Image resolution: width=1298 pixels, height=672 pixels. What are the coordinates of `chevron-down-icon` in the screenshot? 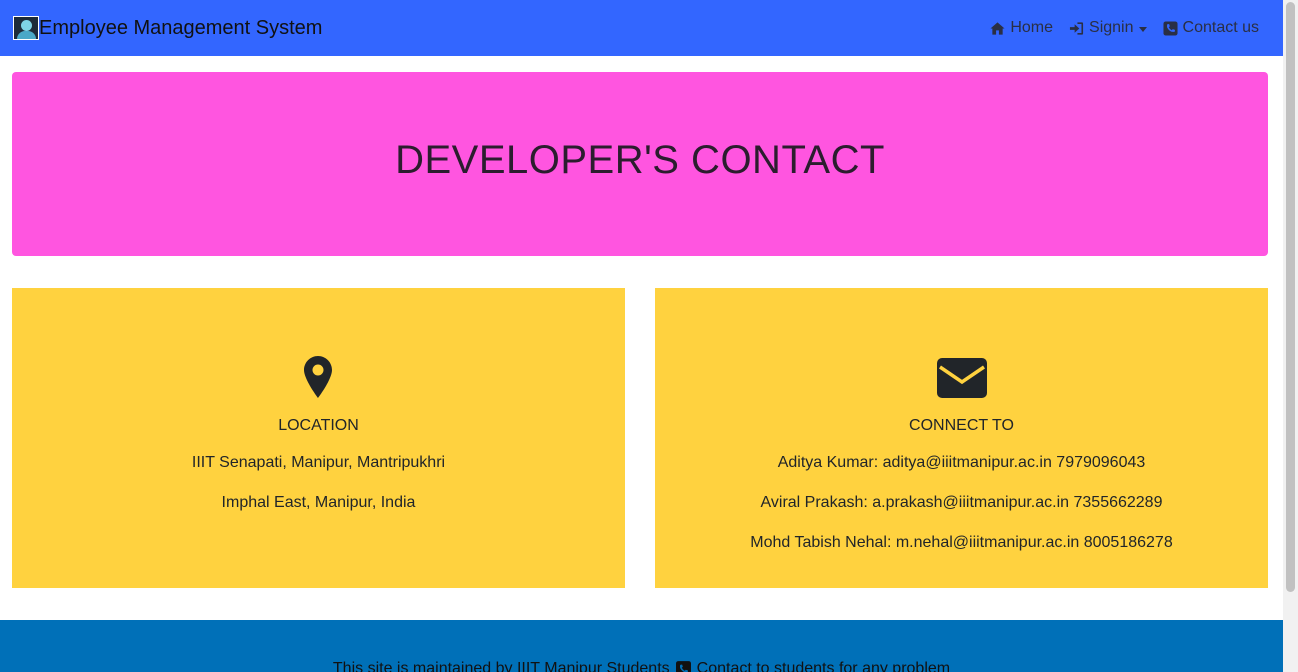 It's located at (1142, 29).